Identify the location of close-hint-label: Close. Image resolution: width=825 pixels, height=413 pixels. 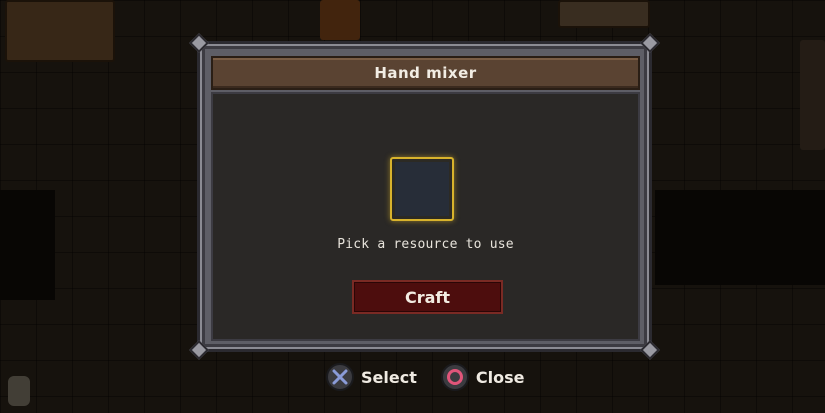
(500, 377).